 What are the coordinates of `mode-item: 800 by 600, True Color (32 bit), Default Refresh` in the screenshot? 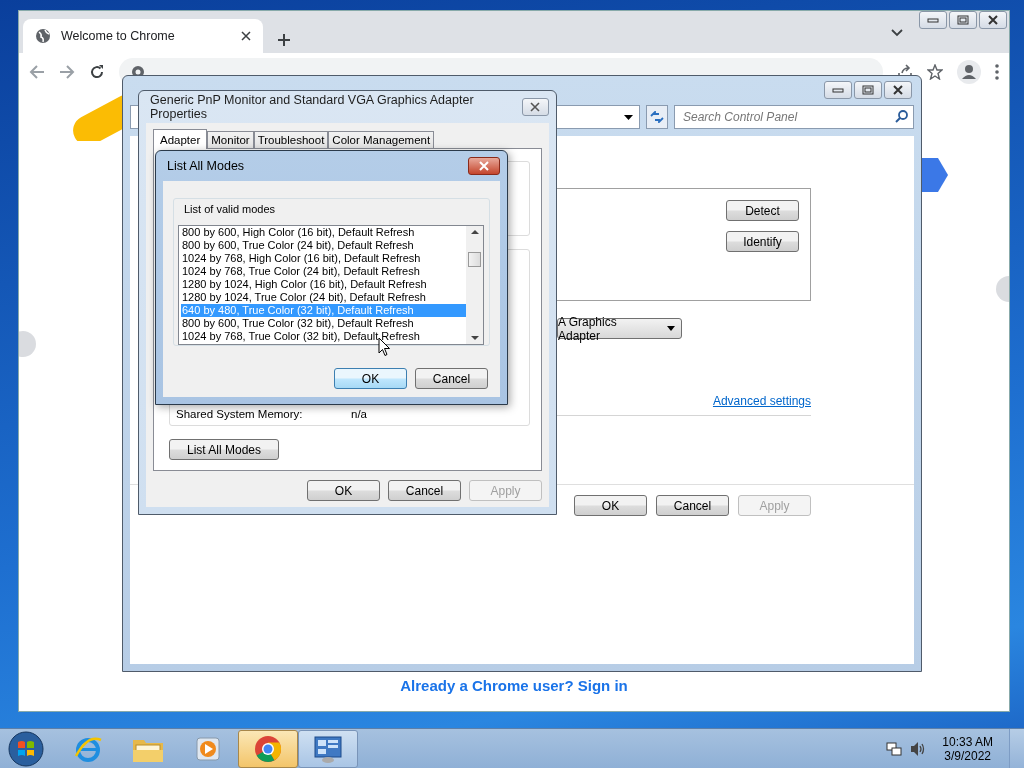 It's located at (323, 323).